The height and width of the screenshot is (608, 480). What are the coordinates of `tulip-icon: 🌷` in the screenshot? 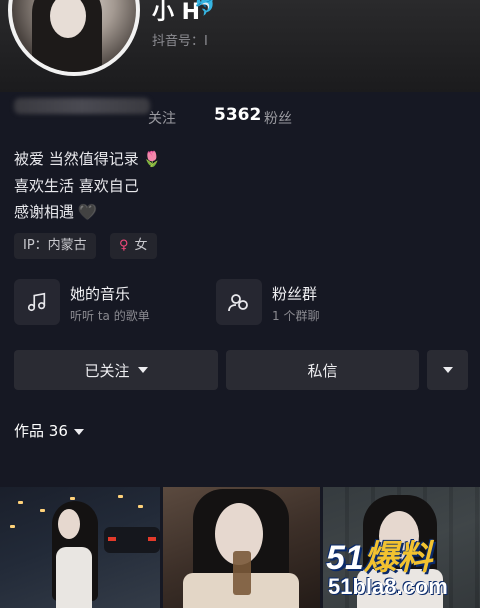 It's located at (152, 159).